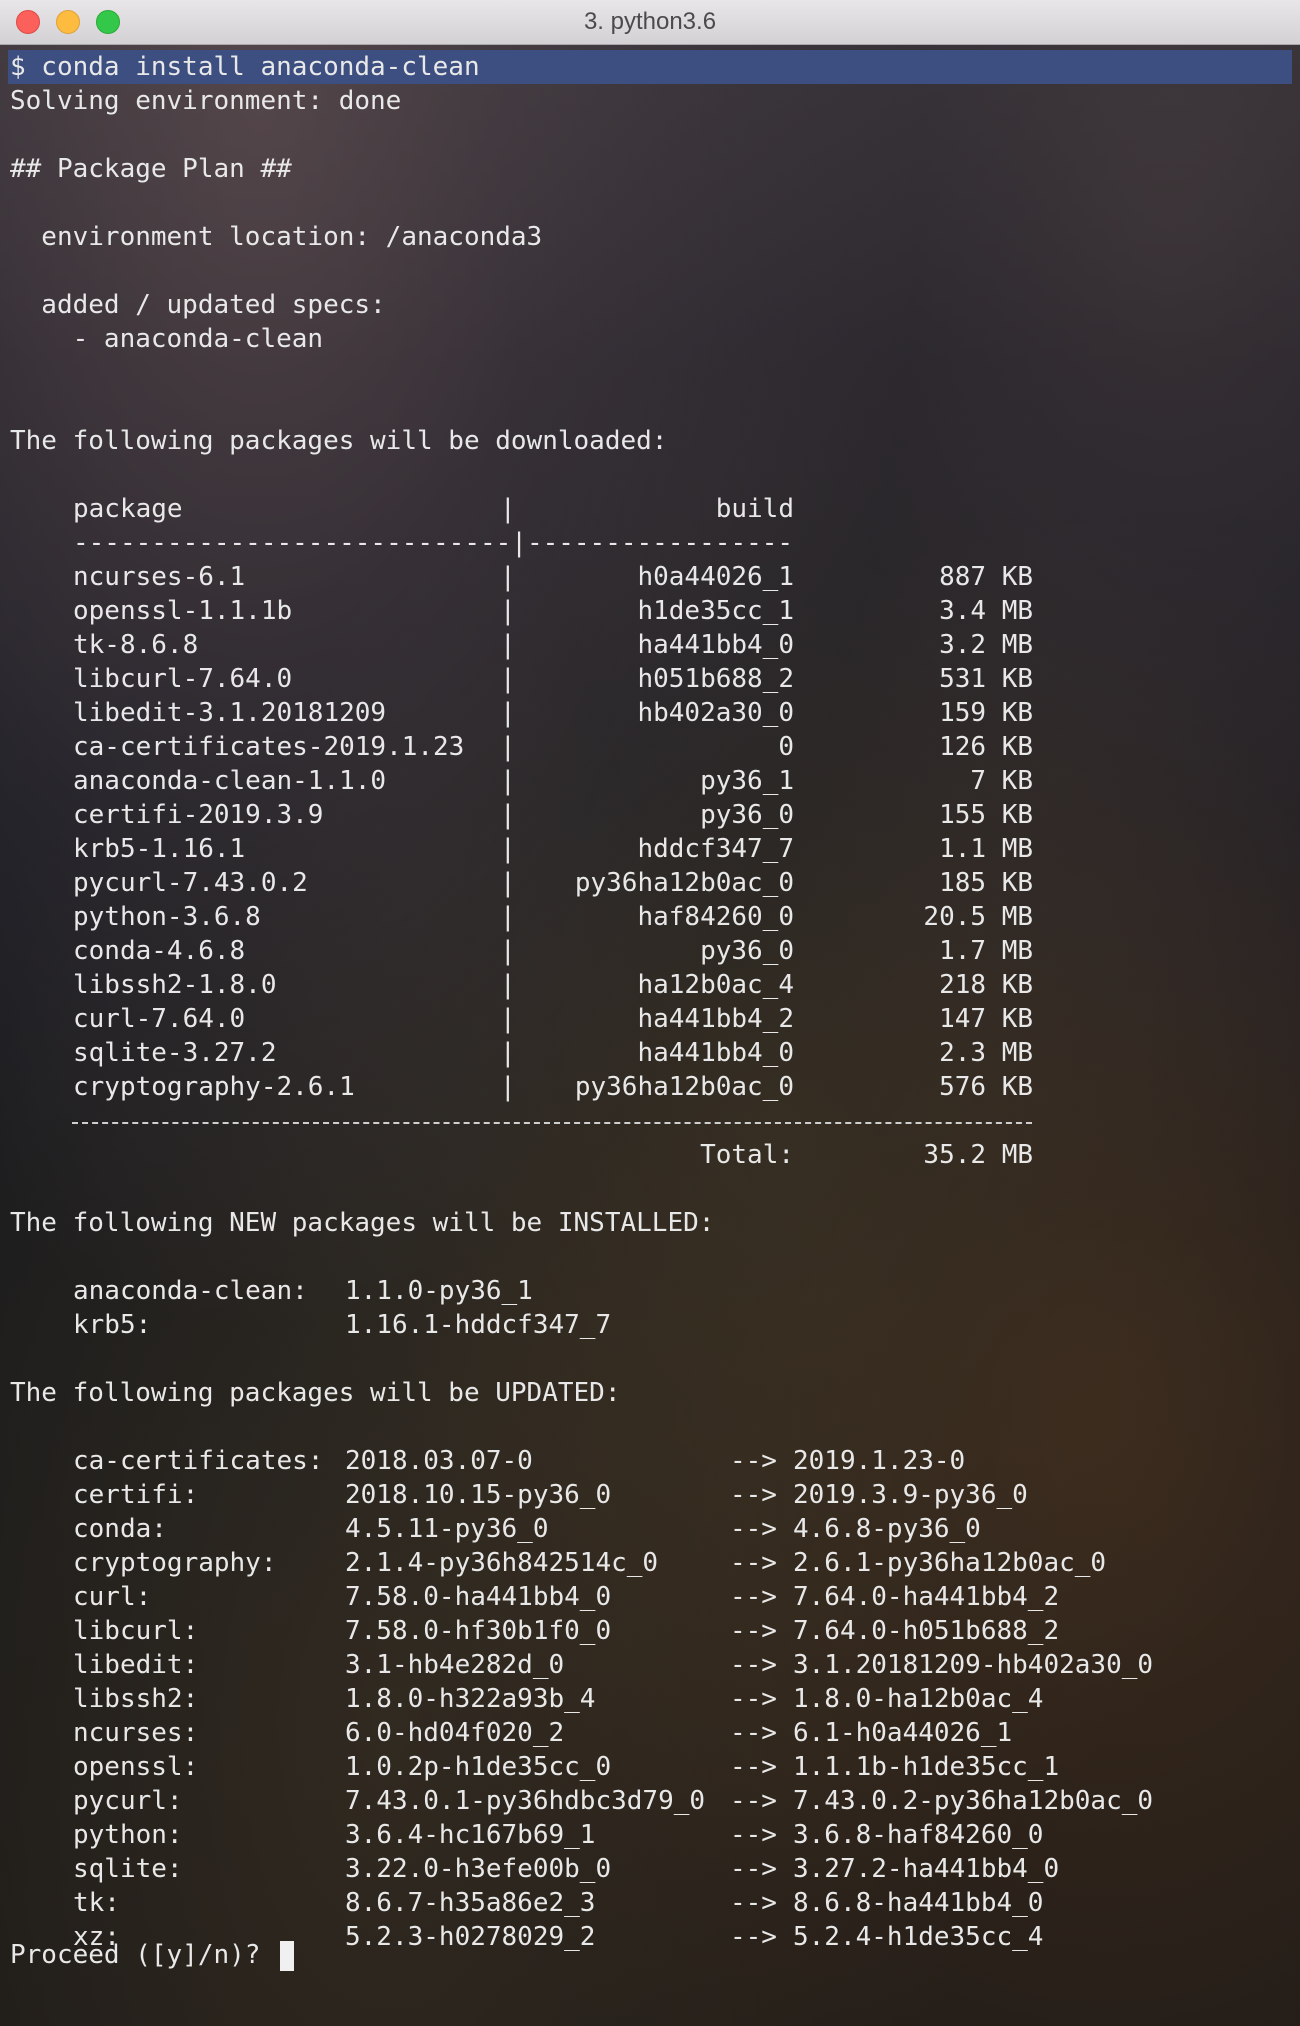 Image resolution: width=1300 pixels, height=2026 pixels. Describe the element at coordinates (167, 917) in the screenshot. I see `download-package: python-3.6.8` at that location.